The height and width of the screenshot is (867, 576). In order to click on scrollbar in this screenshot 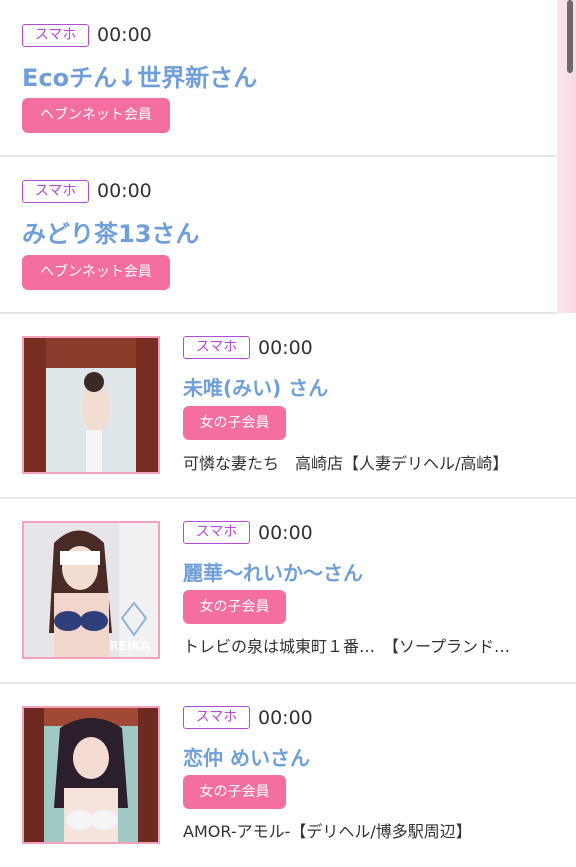, I will do `click(566, 156)`.